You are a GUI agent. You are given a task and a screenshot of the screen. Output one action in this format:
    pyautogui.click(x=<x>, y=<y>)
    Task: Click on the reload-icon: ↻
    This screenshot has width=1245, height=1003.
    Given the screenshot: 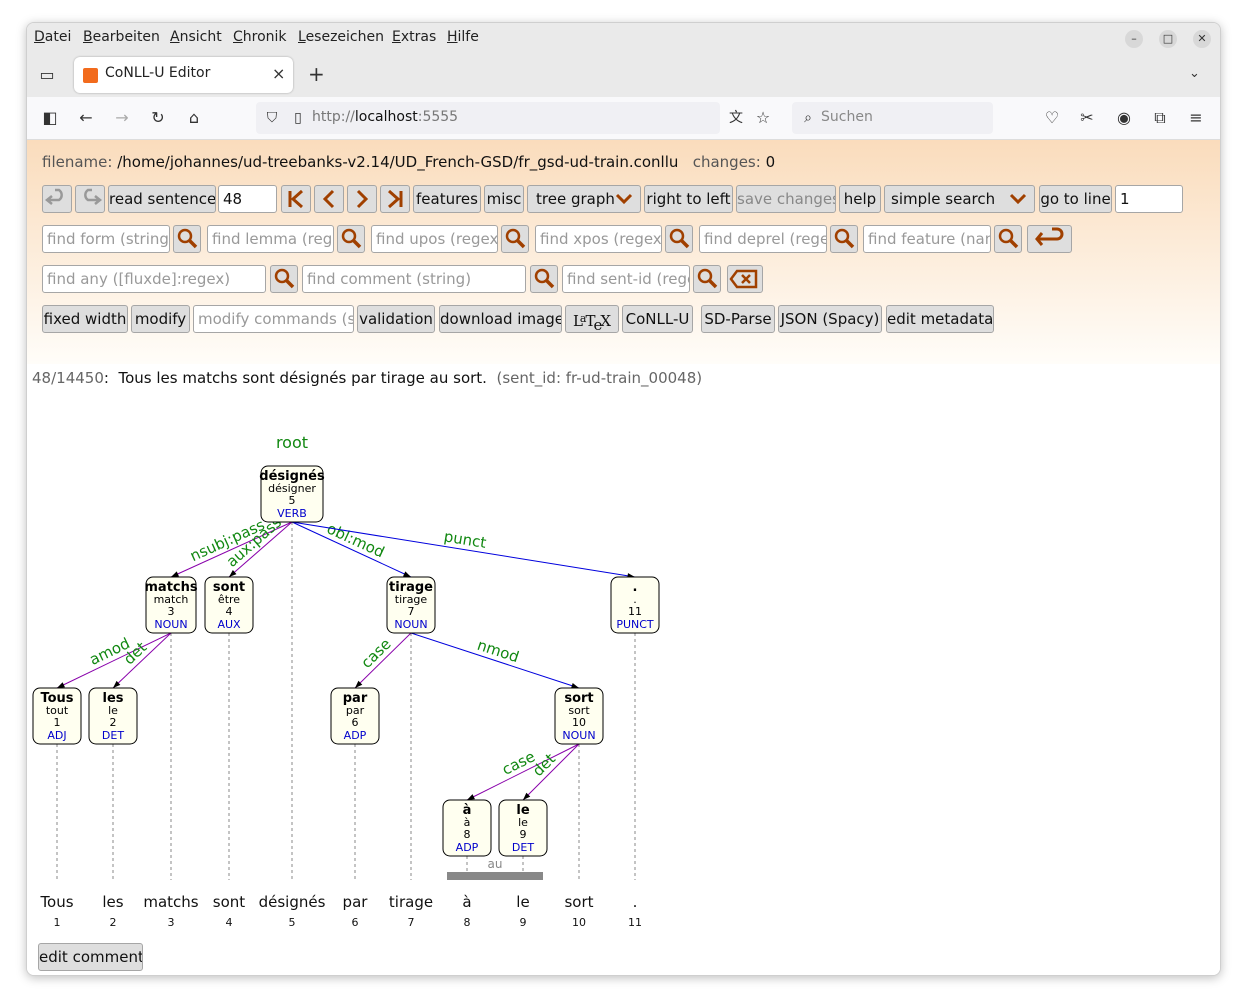 What is the action you would take?
    pyautogui.click(x=158, y=118)
    